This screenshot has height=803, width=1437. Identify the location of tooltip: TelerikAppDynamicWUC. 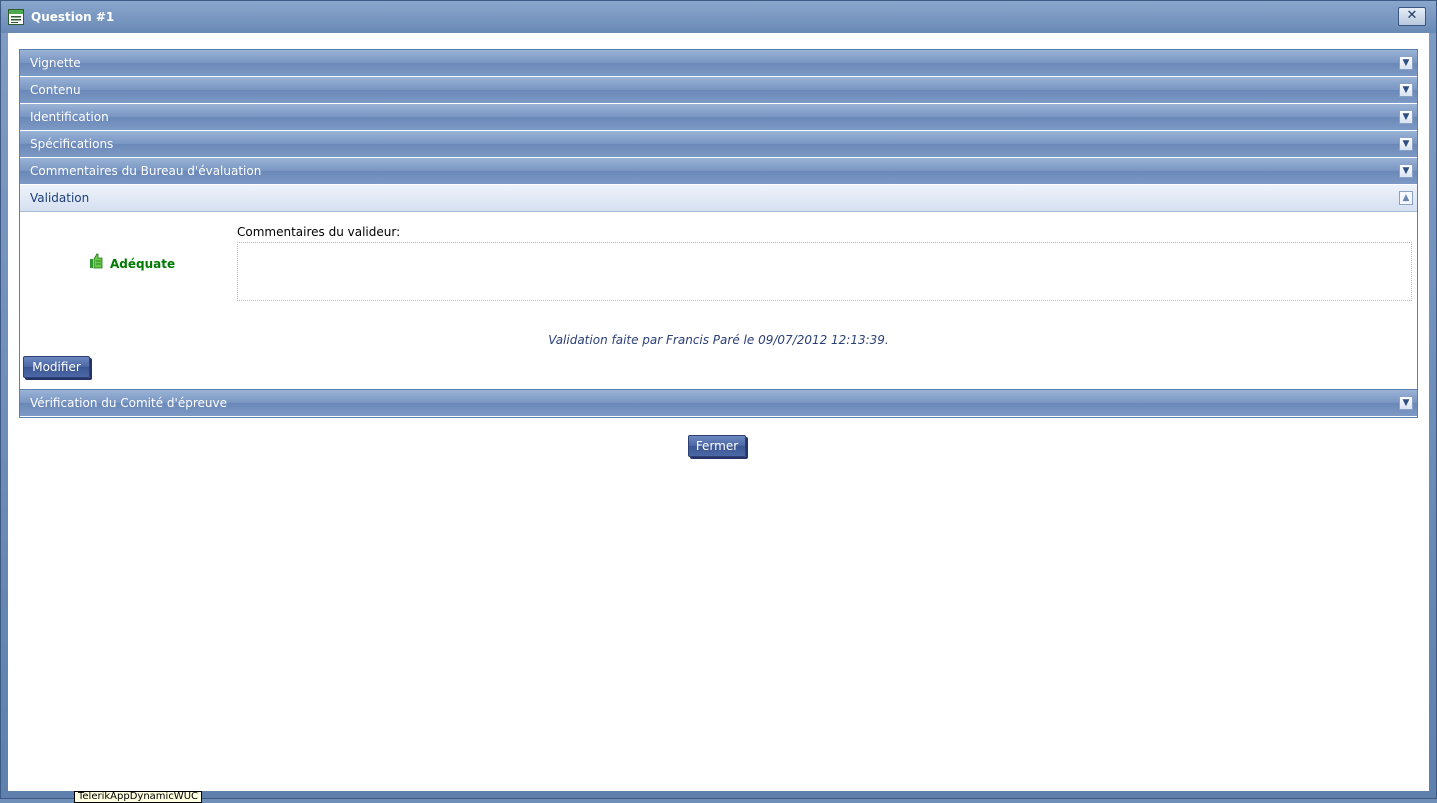
(138, 797).